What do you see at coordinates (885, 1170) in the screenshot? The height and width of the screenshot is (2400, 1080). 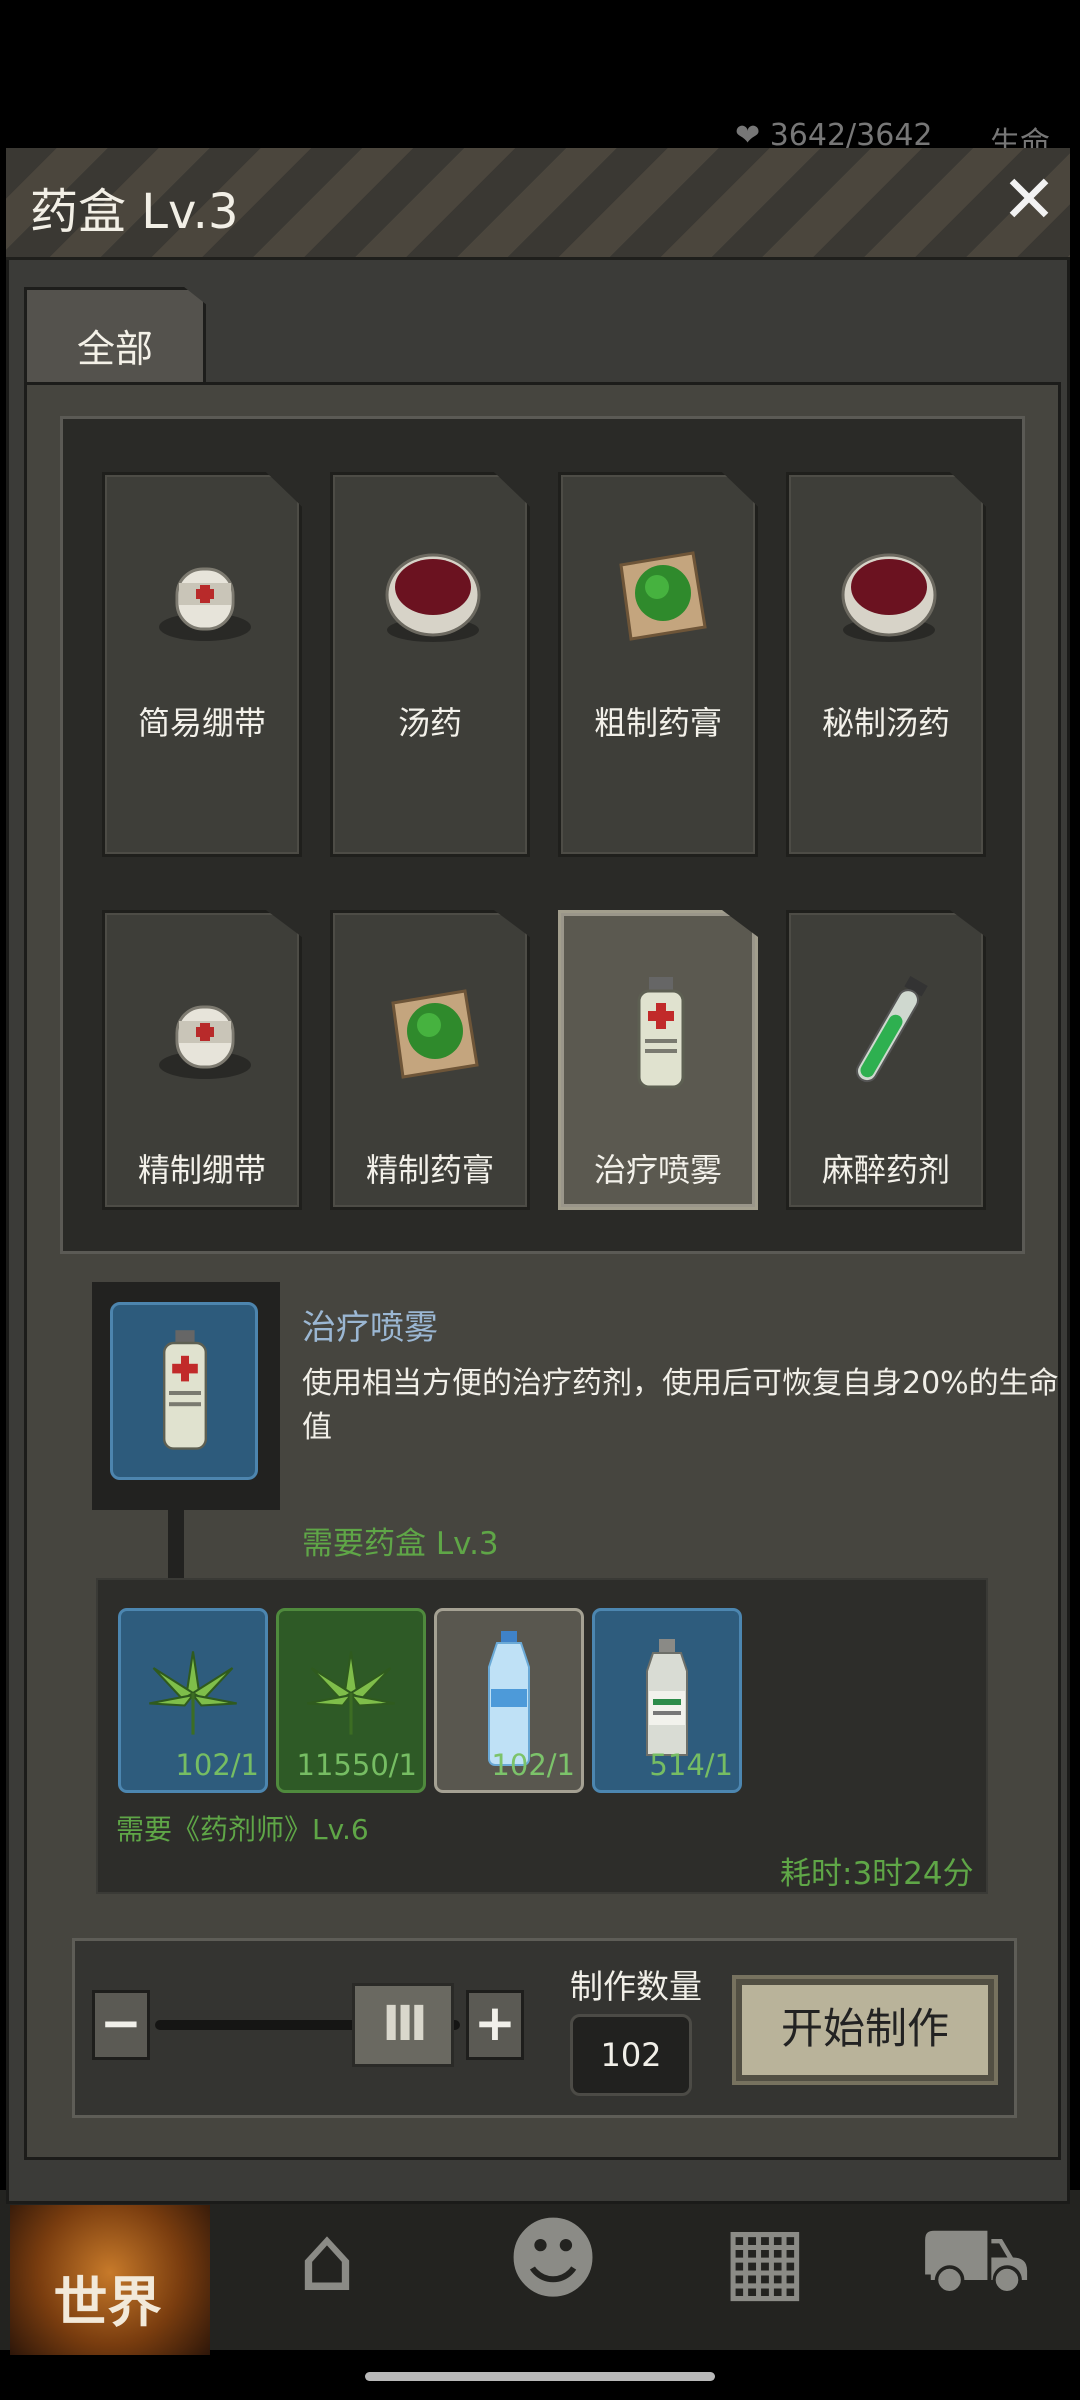 I see `recipe-label: 麻醉药剂` at bounding box center [885, 1170].